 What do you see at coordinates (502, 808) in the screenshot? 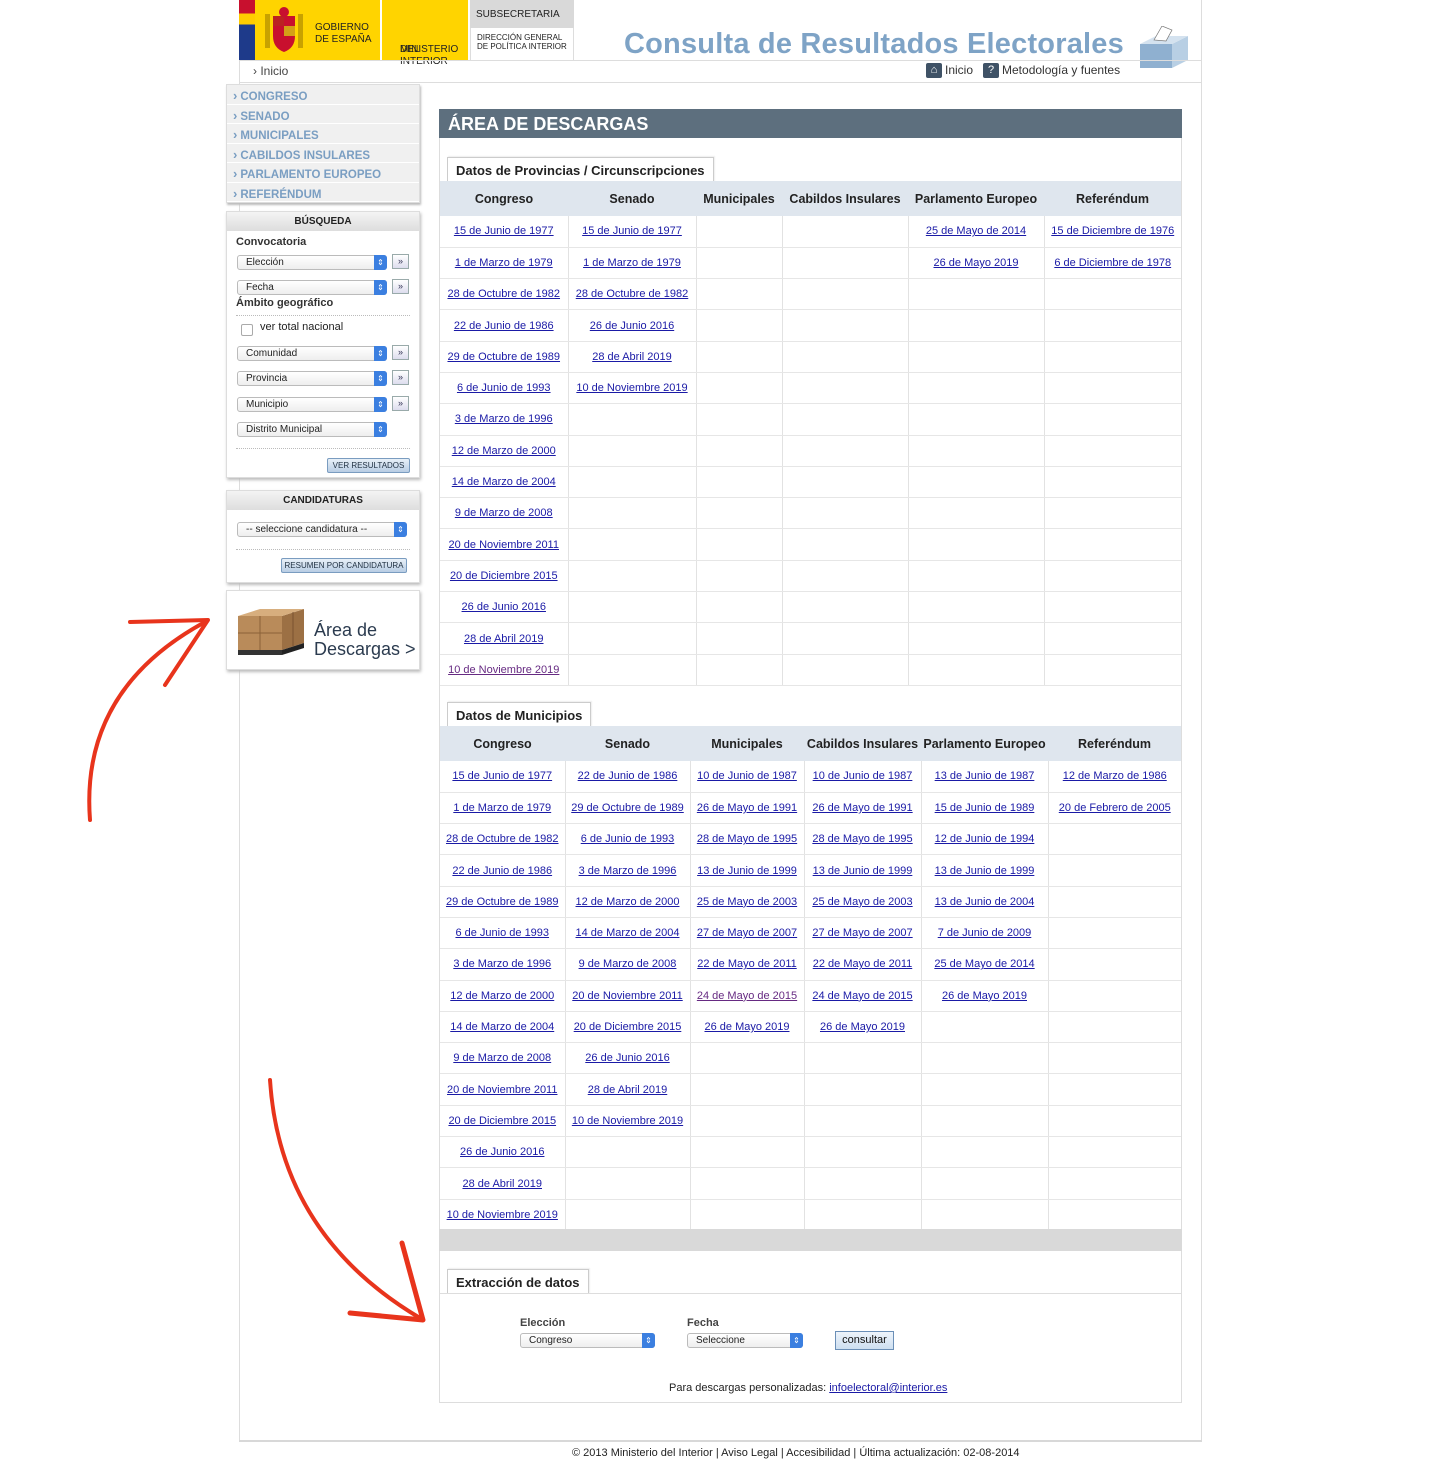
I see `download-link: 1 de Marzo de 1979` at bounding box center [502, 808].